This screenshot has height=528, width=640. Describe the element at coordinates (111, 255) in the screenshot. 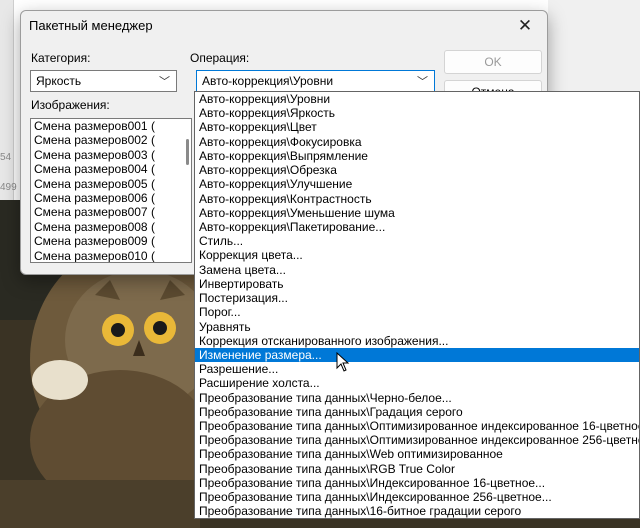

I see `list-item: Смена размеров010 (` at that location.